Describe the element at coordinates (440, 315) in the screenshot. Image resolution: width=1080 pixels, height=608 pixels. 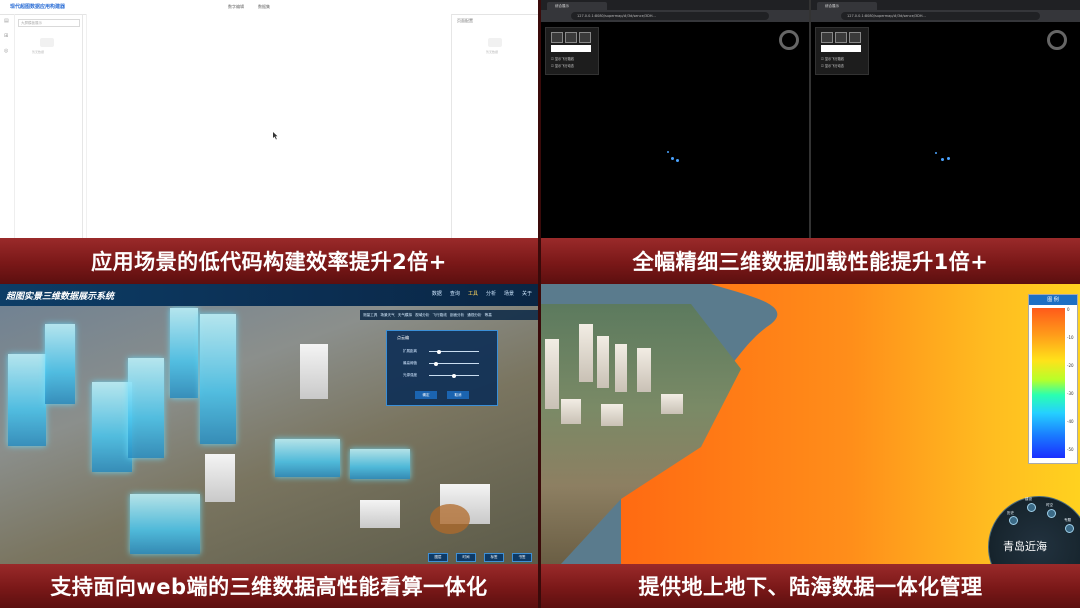
I see `tool-flight-route: 飞行路线` at that location.